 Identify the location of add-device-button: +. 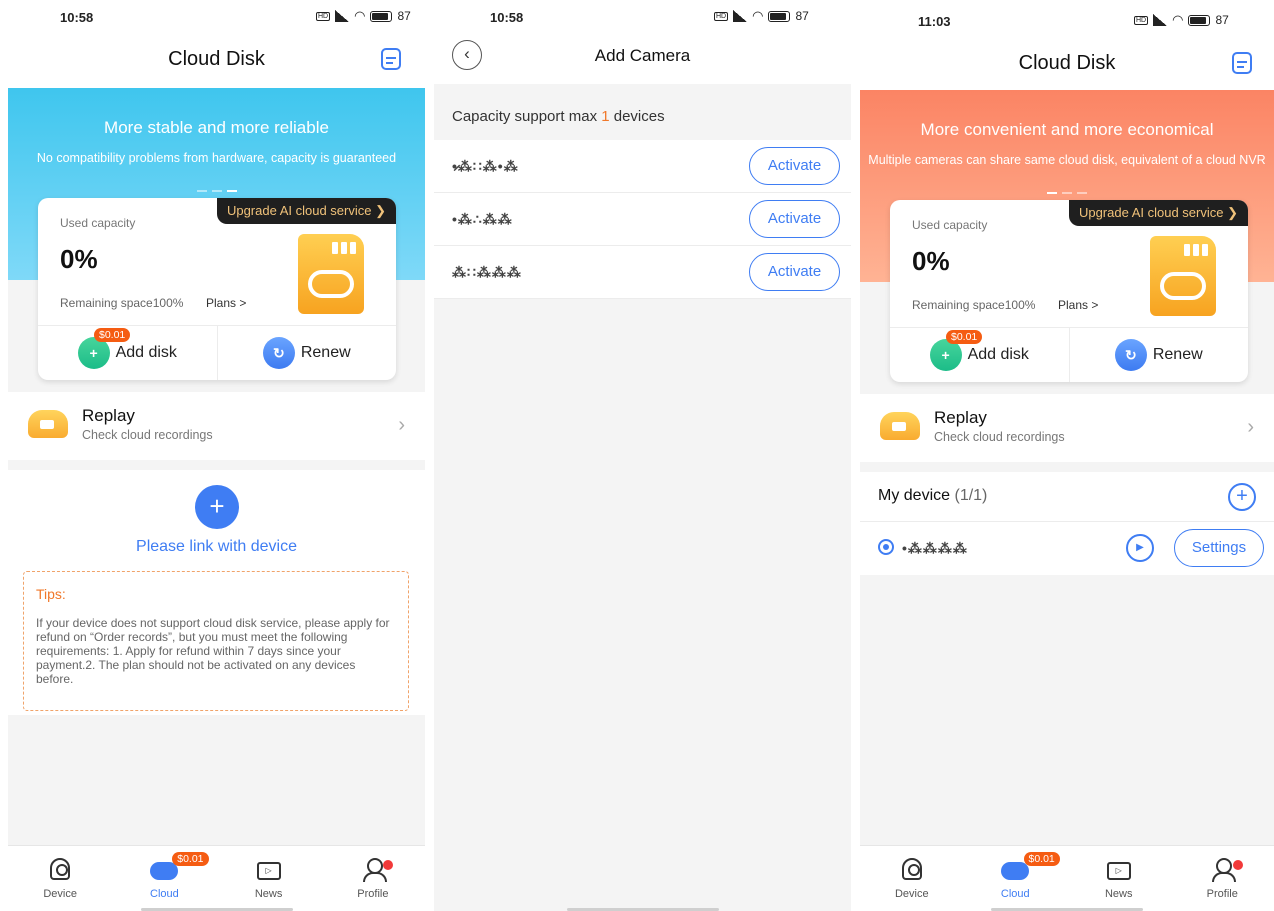
(1242, 497).